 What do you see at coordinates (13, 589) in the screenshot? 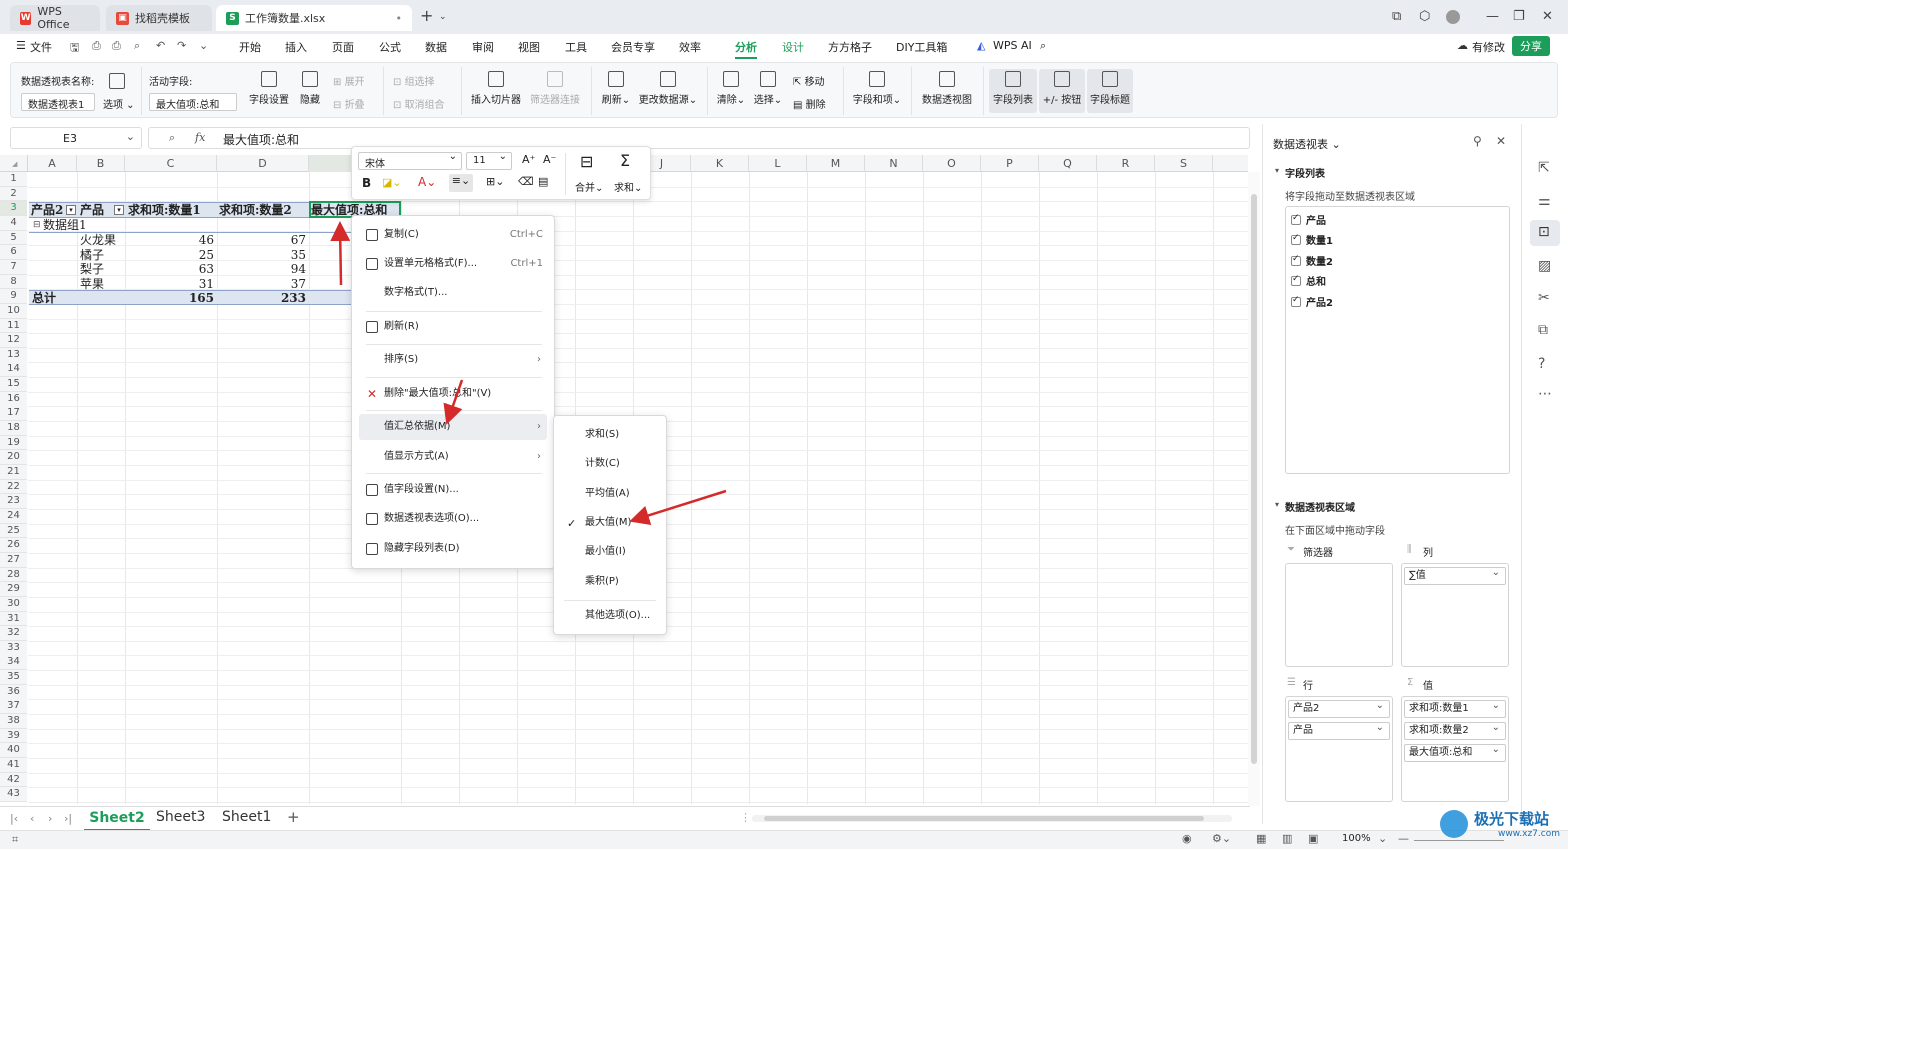
I see `row-header-29: 29` at bounding box center [13, 589].